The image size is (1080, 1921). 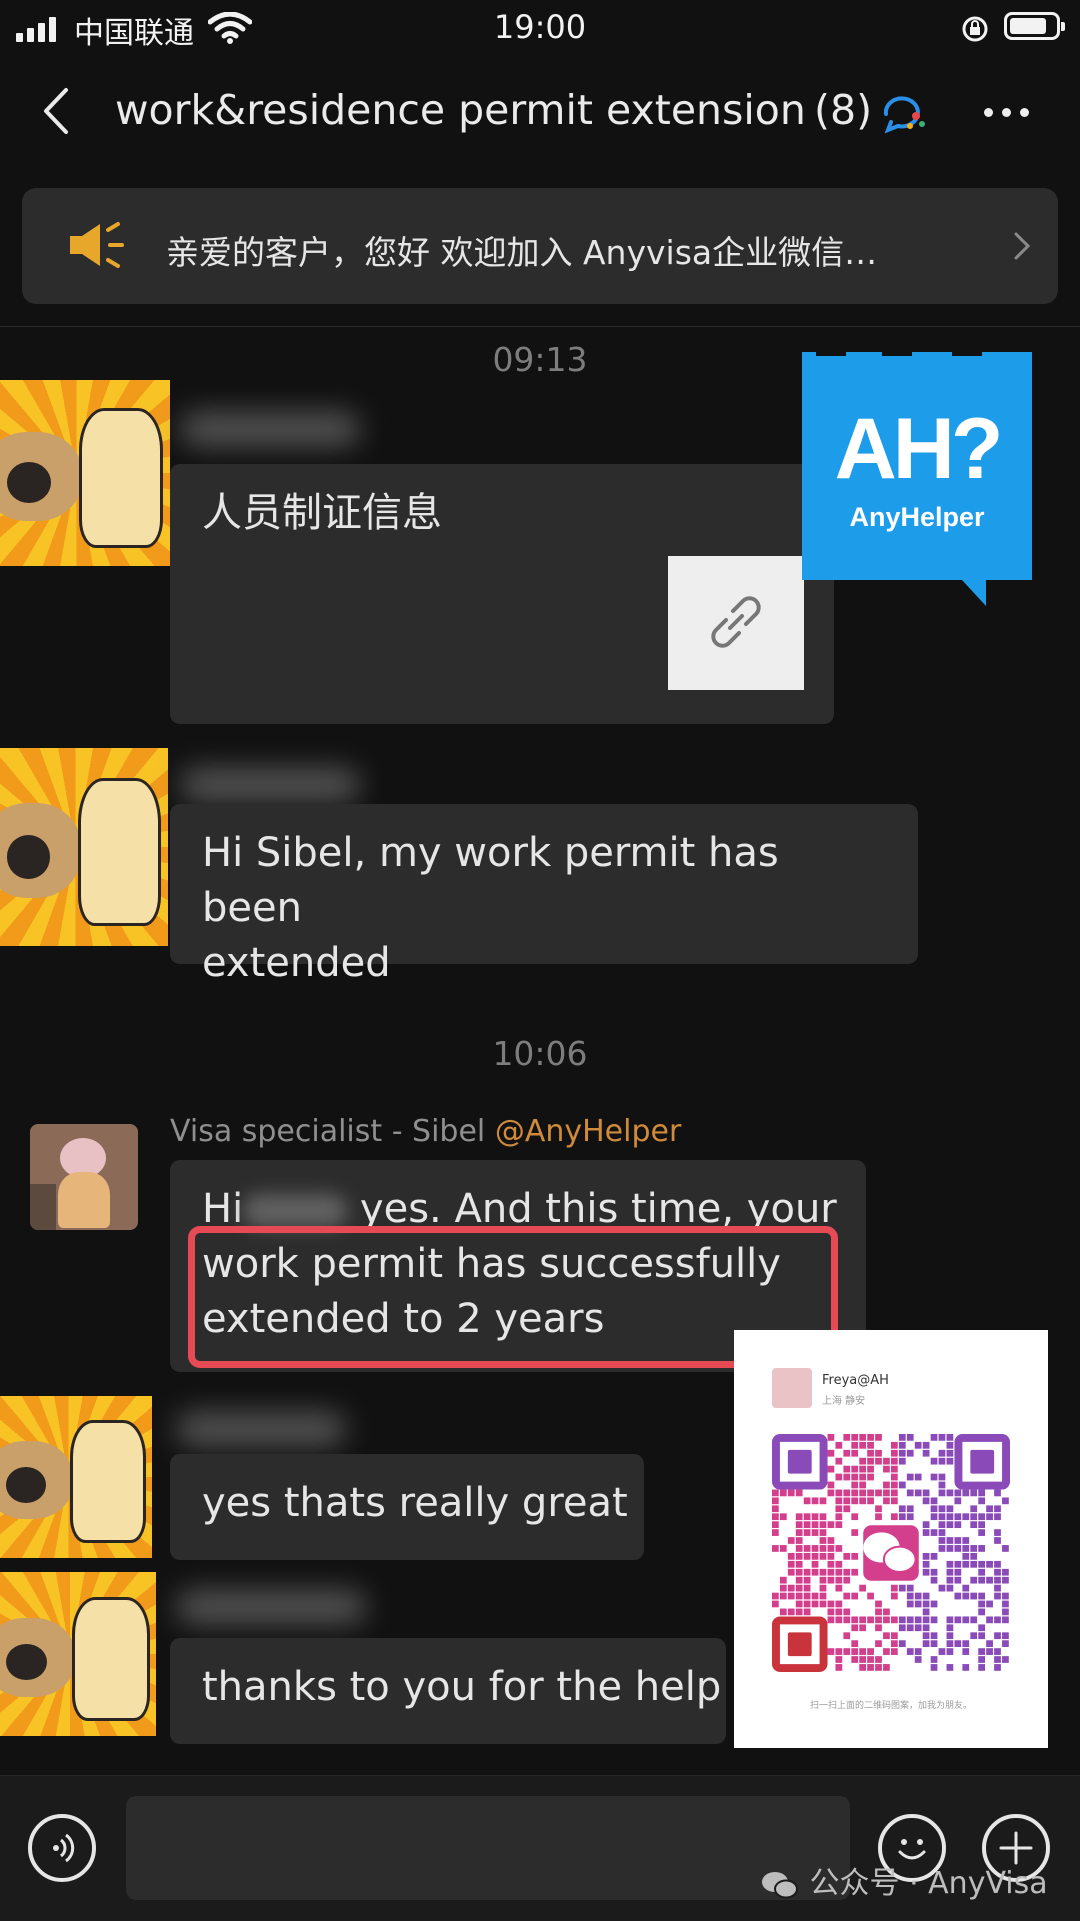 What do you see at coordinates (62, 1848) in the screenshot?
I see `voice-icon` at bounding box center [62, 1848].